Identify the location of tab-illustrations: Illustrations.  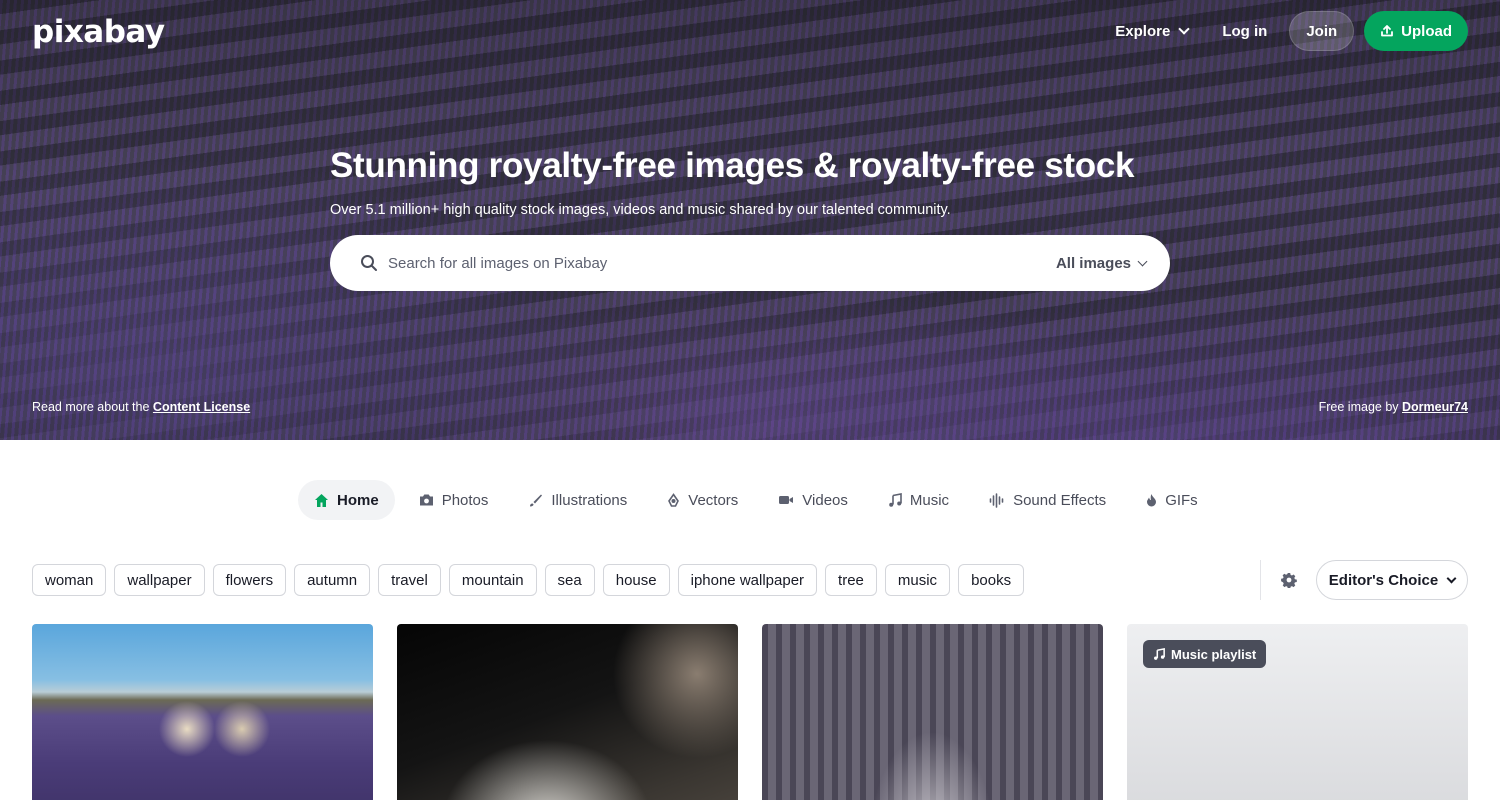
(577, 500).